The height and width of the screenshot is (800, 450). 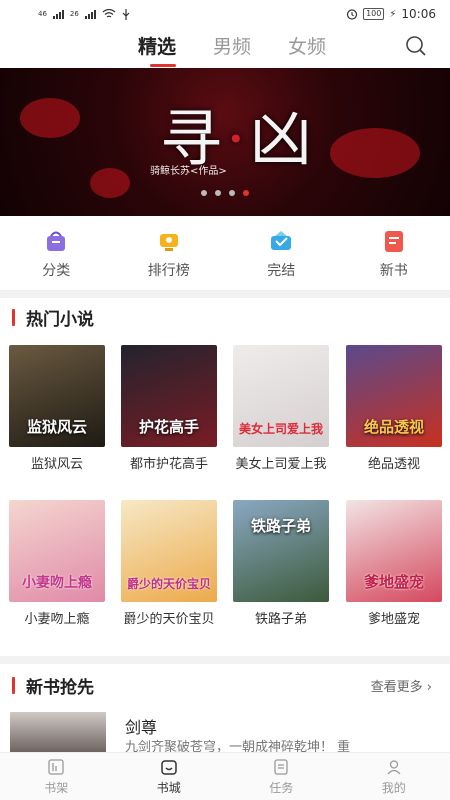 I want to click on top-tabs: 精选 男频 女频, so click(x=225, y=48).